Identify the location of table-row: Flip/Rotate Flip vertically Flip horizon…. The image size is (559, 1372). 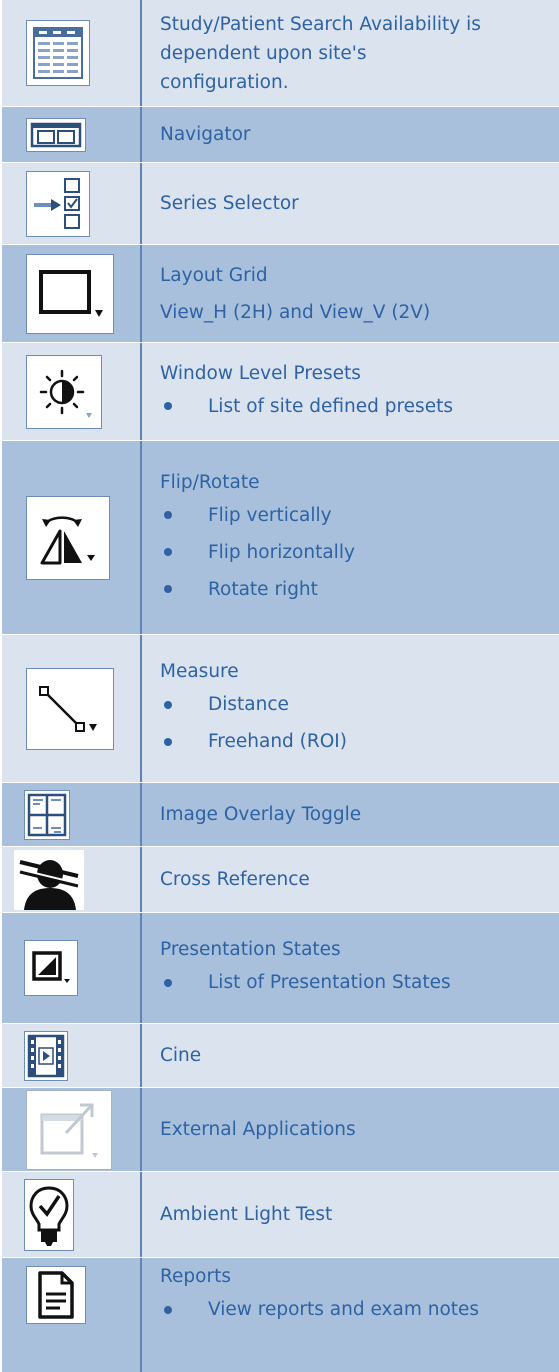
(280, 538).